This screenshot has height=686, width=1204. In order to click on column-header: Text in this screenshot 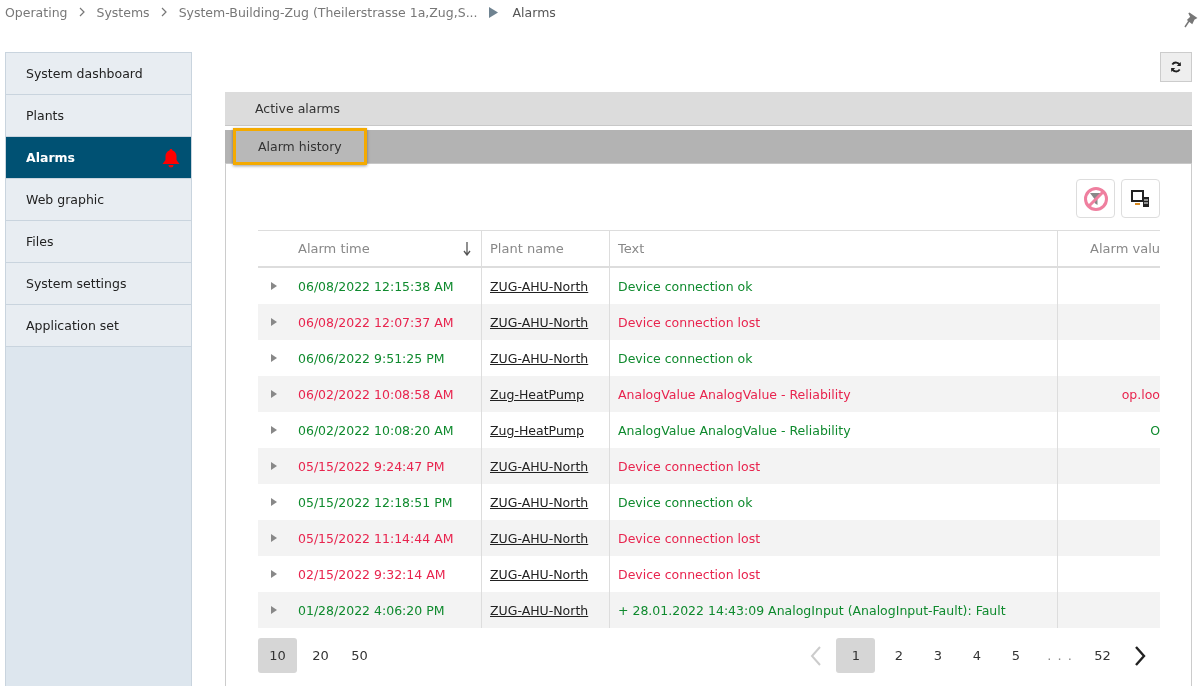, I will do `click(631, 248)`.